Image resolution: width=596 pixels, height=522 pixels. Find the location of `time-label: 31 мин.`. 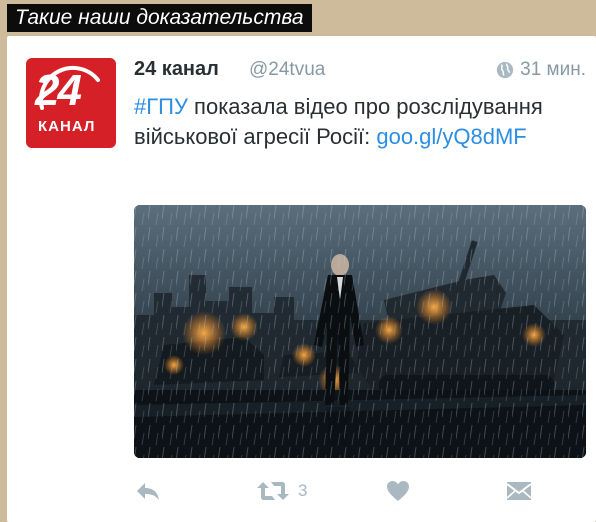

time-label: 31 мин. is located at coordinates (553, 69).